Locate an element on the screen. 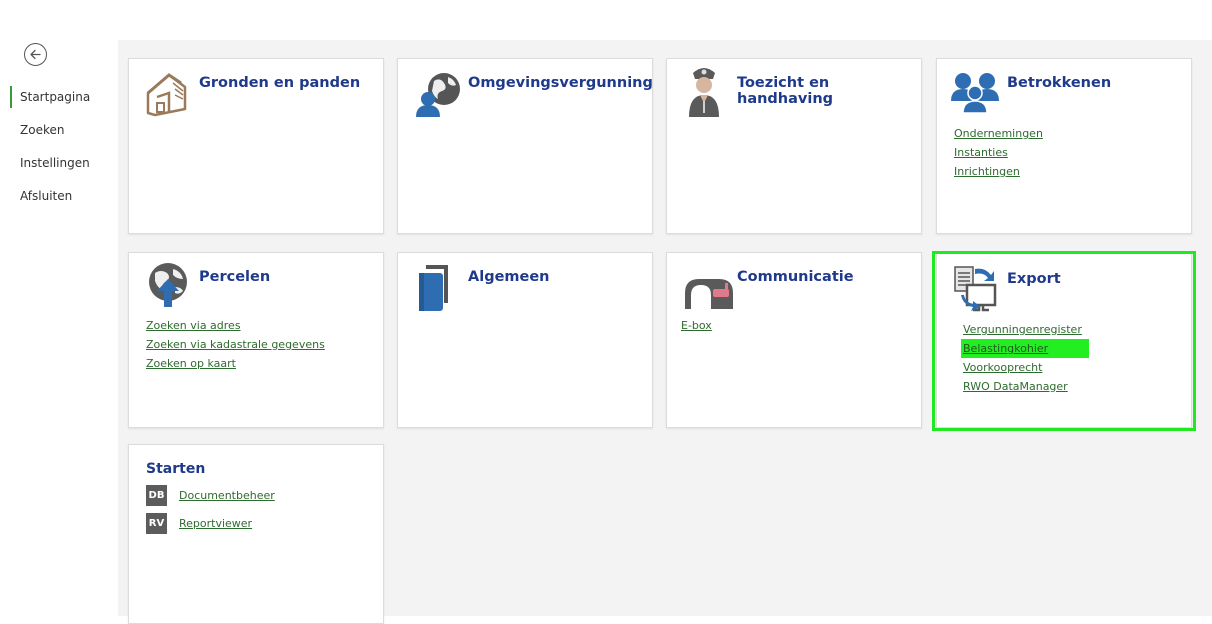 The width and height of the screenshot is (1212, 624). communicatie-links: E-box is located at coordinates (696, 325).